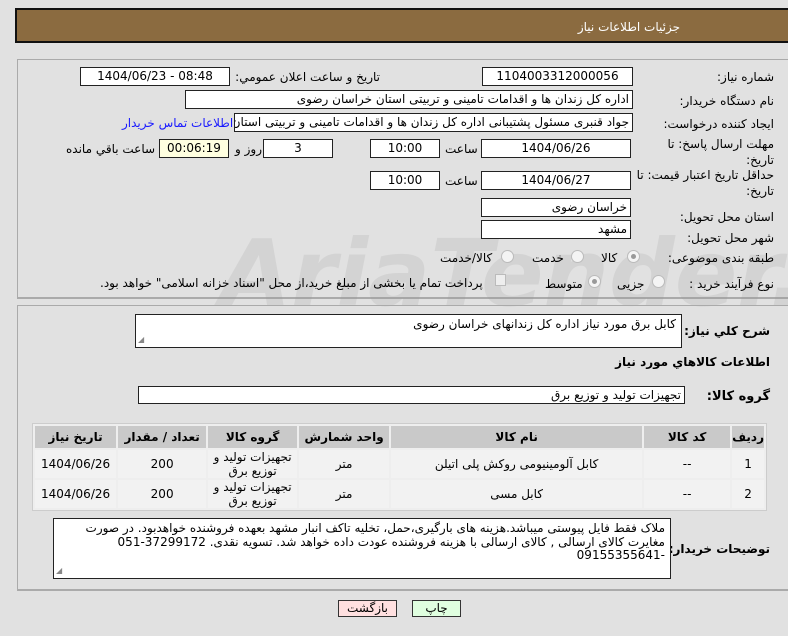  I want to click on process-radio-medium, so click(594, 281).